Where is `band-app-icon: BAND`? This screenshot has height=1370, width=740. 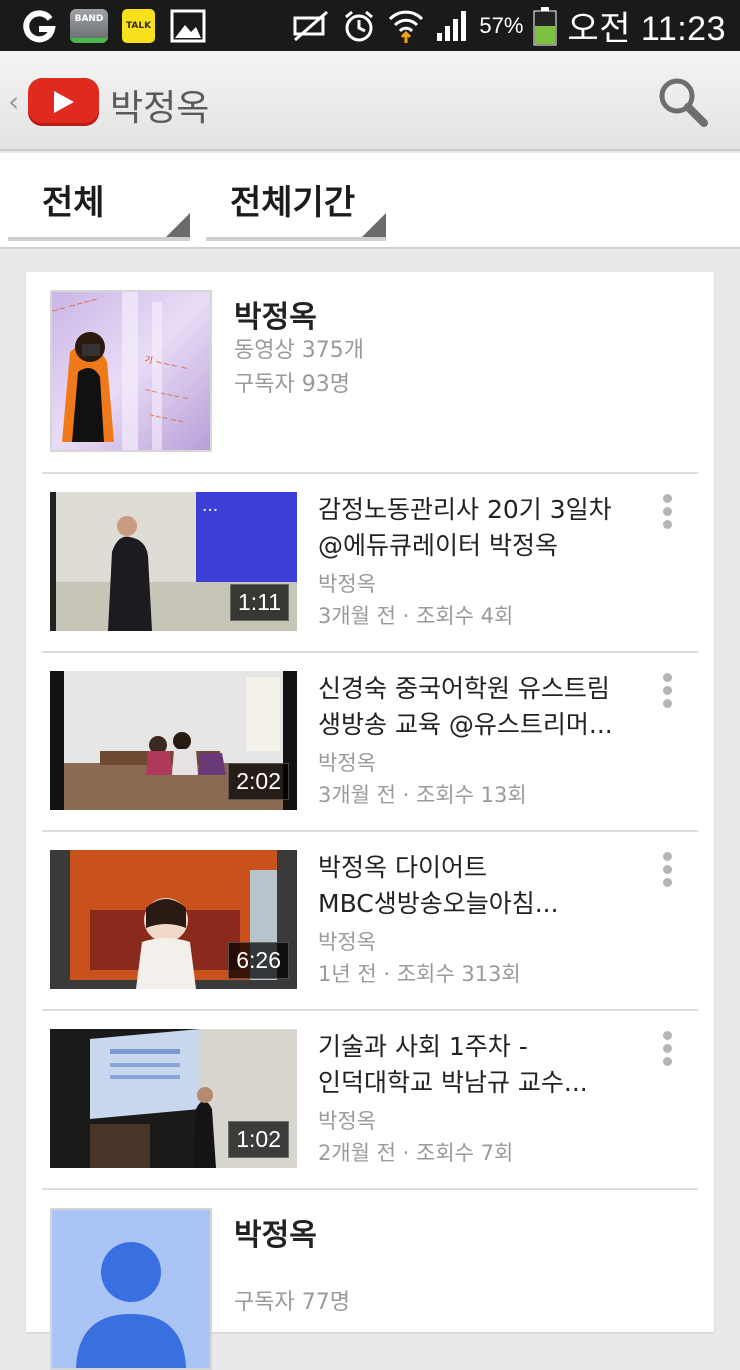
band-app-icon: BAND is located at coordinates (89, 26).